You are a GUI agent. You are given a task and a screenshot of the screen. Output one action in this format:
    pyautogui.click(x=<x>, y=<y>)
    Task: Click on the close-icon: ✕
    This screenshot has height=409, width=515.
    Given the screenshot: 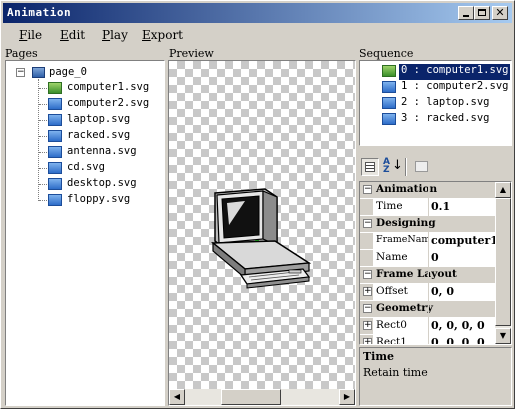 What is the action you would take?
    pyautogui.click(x=500, y=12)
    